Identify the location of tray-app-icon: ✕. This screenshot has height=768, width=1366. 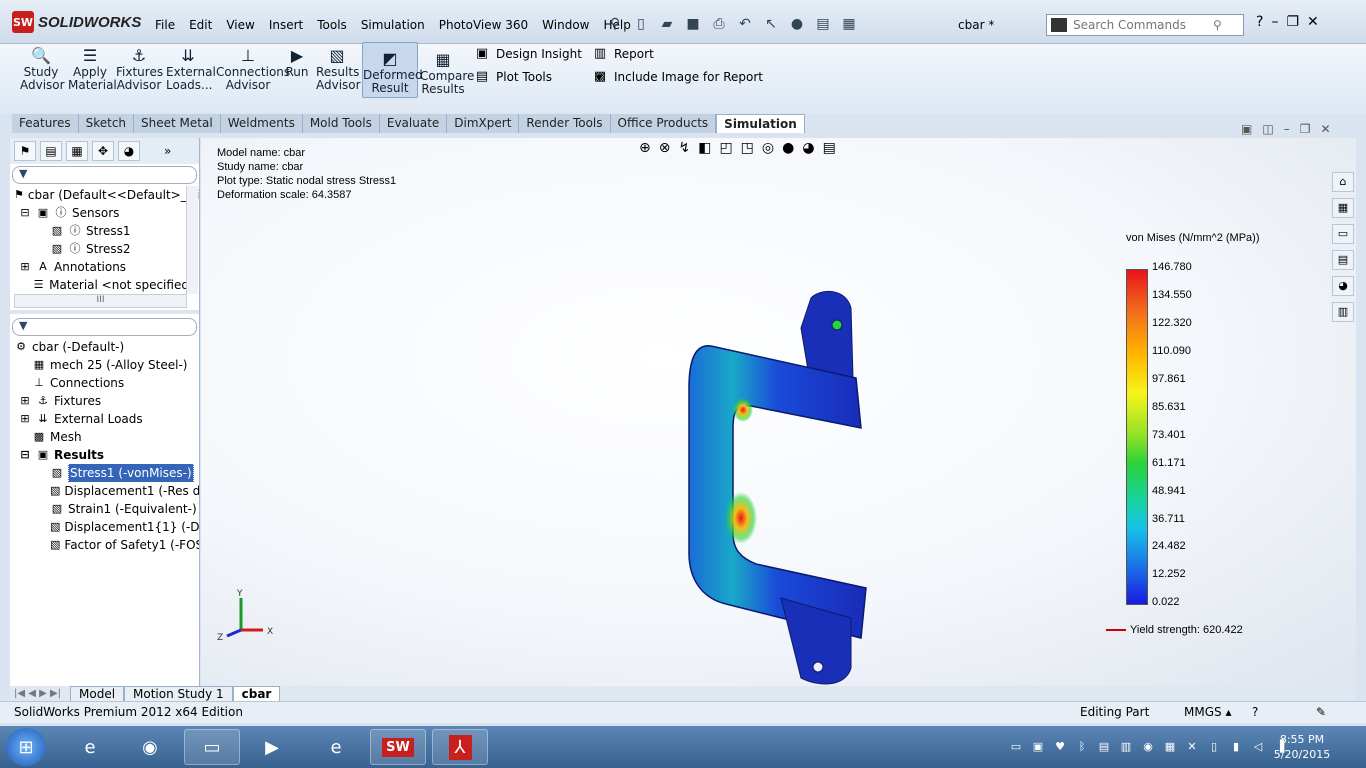
(1192, 747).